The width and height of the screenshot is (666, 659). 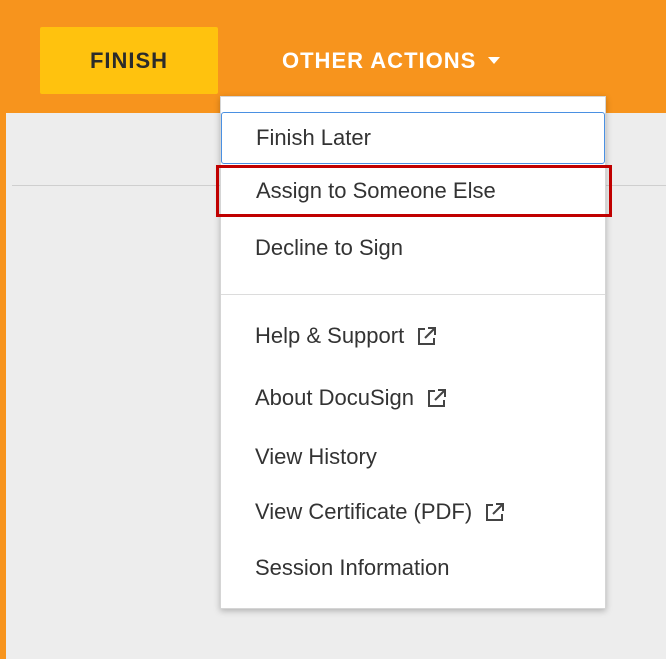 I want to click on menu-item-about-docusign: About DocuSign, so click(x=413, y=398).